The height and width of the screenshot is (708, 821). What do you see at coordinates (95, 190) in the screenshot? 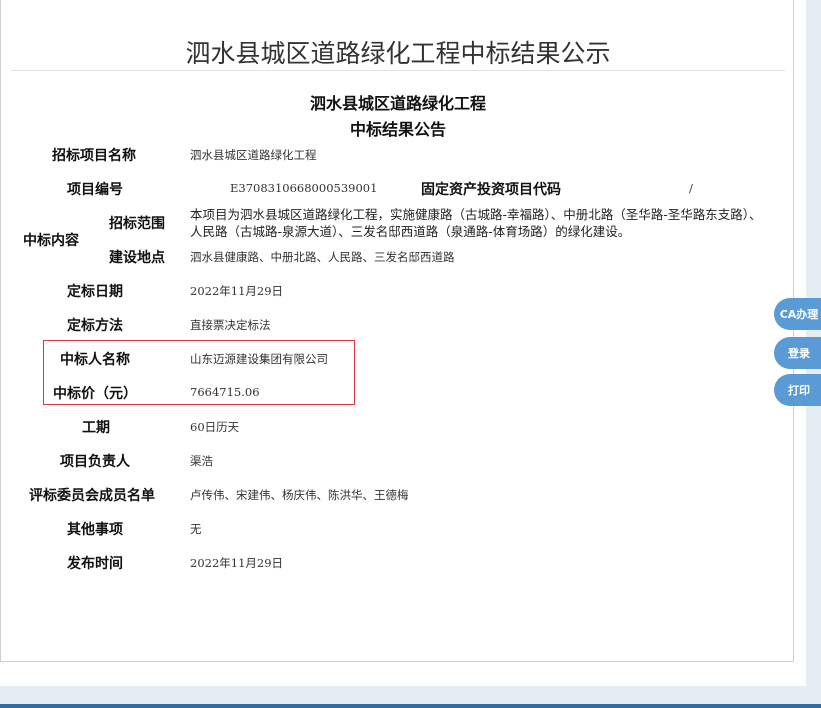
I see `project-code-label: 项目编号` at bounding box center [95, 190].